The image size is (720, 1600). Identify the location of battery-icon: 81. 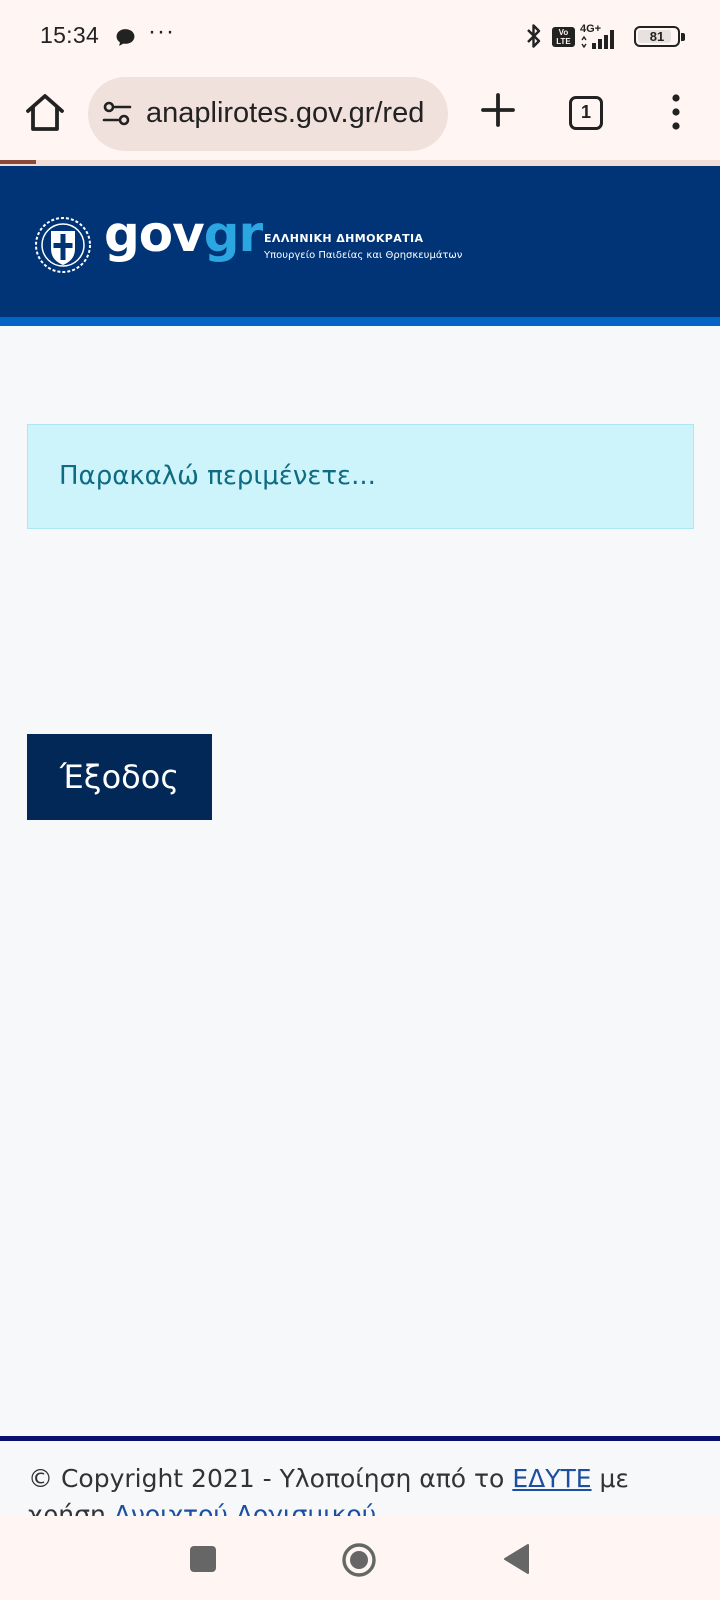
(659, 36).